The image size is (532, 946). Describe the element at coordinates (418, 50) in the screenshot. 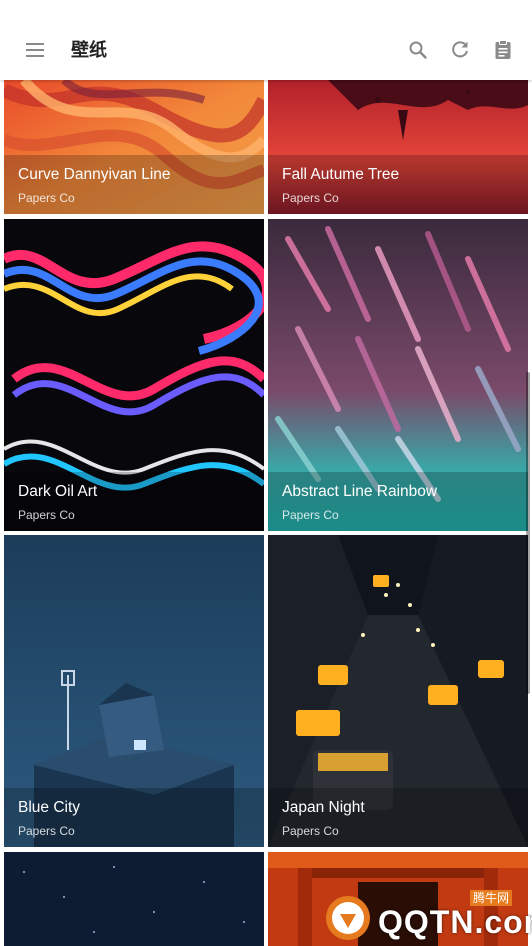

I see `search-icon` at that location.